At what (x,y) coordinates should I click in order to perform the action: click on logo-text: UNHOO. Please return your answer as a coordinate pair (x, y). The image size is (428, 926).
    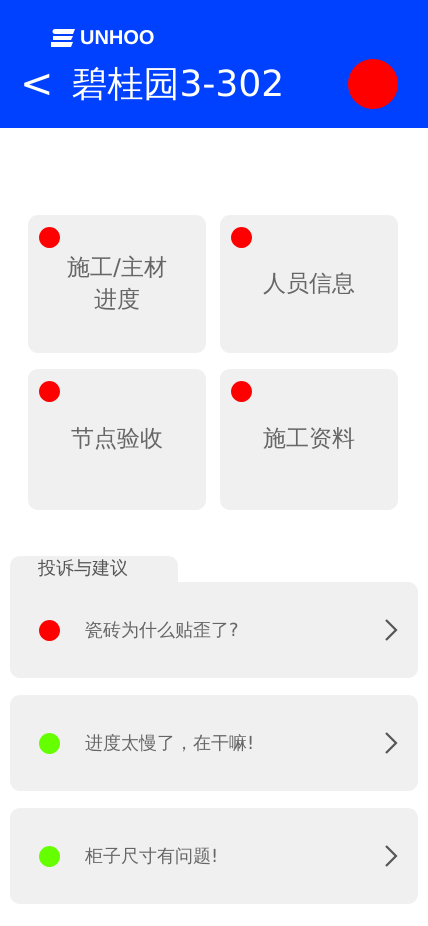
    Looking at the image, I should click on (117, 38).